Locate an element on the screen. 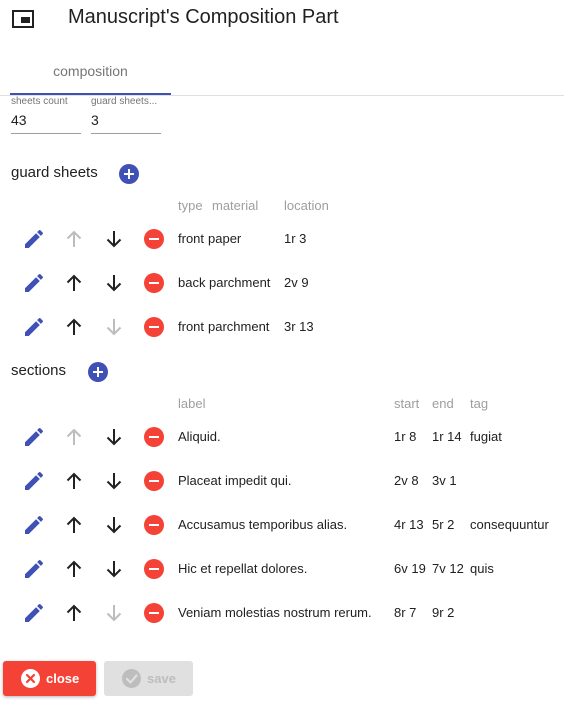 Image resolution: width=564 pixels, height=704 pixels. sections-end-cell: 1r 14 is located at coordinates (447, 436).